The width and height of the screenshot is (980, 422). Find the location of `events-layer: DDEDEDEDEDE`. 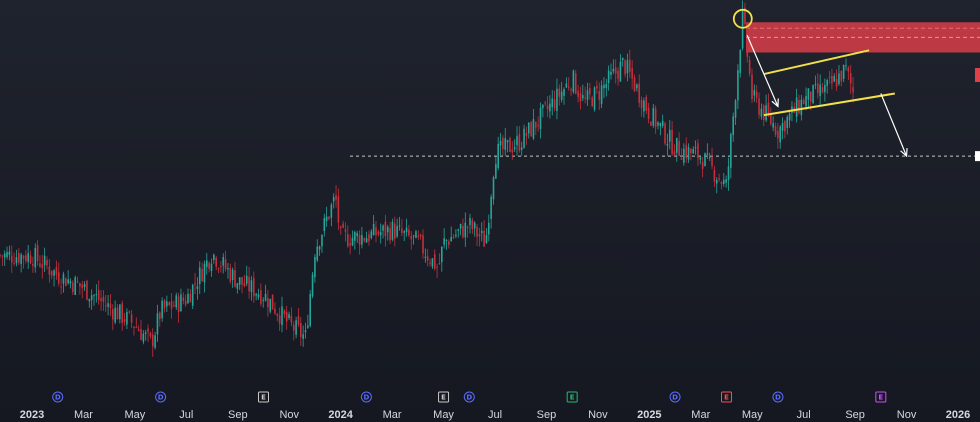

events-layer: DDEDEDEDEDE is located at coordinates (469, 397).